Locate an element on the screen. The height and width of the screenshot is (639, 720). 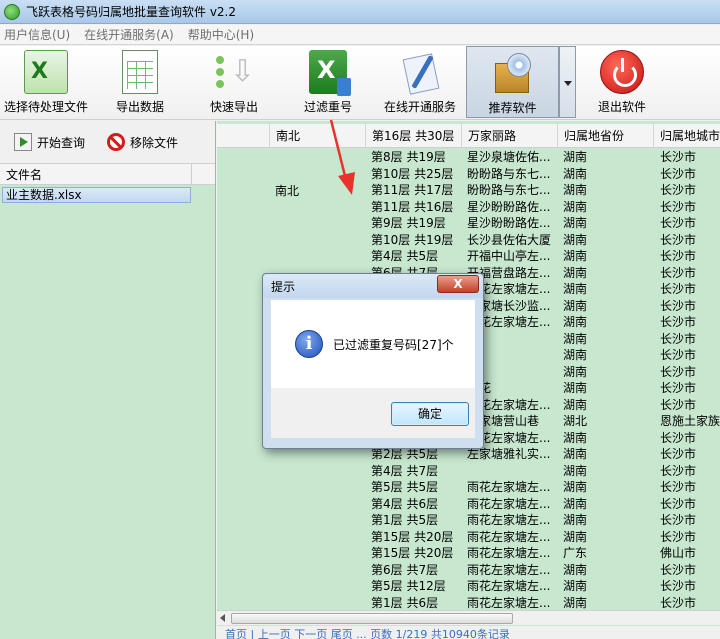
column-header-province: 归属地省份 is located at coordinates (606, 136).